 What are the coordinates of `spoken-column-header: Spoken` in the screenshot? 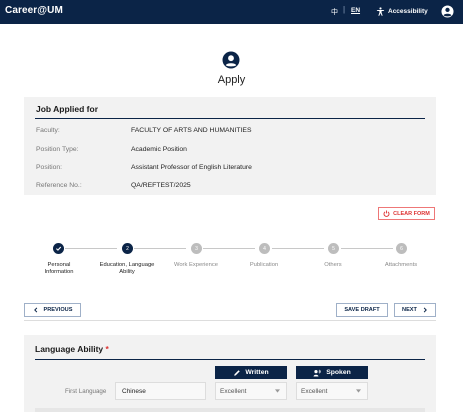 It's located at (332, 372).